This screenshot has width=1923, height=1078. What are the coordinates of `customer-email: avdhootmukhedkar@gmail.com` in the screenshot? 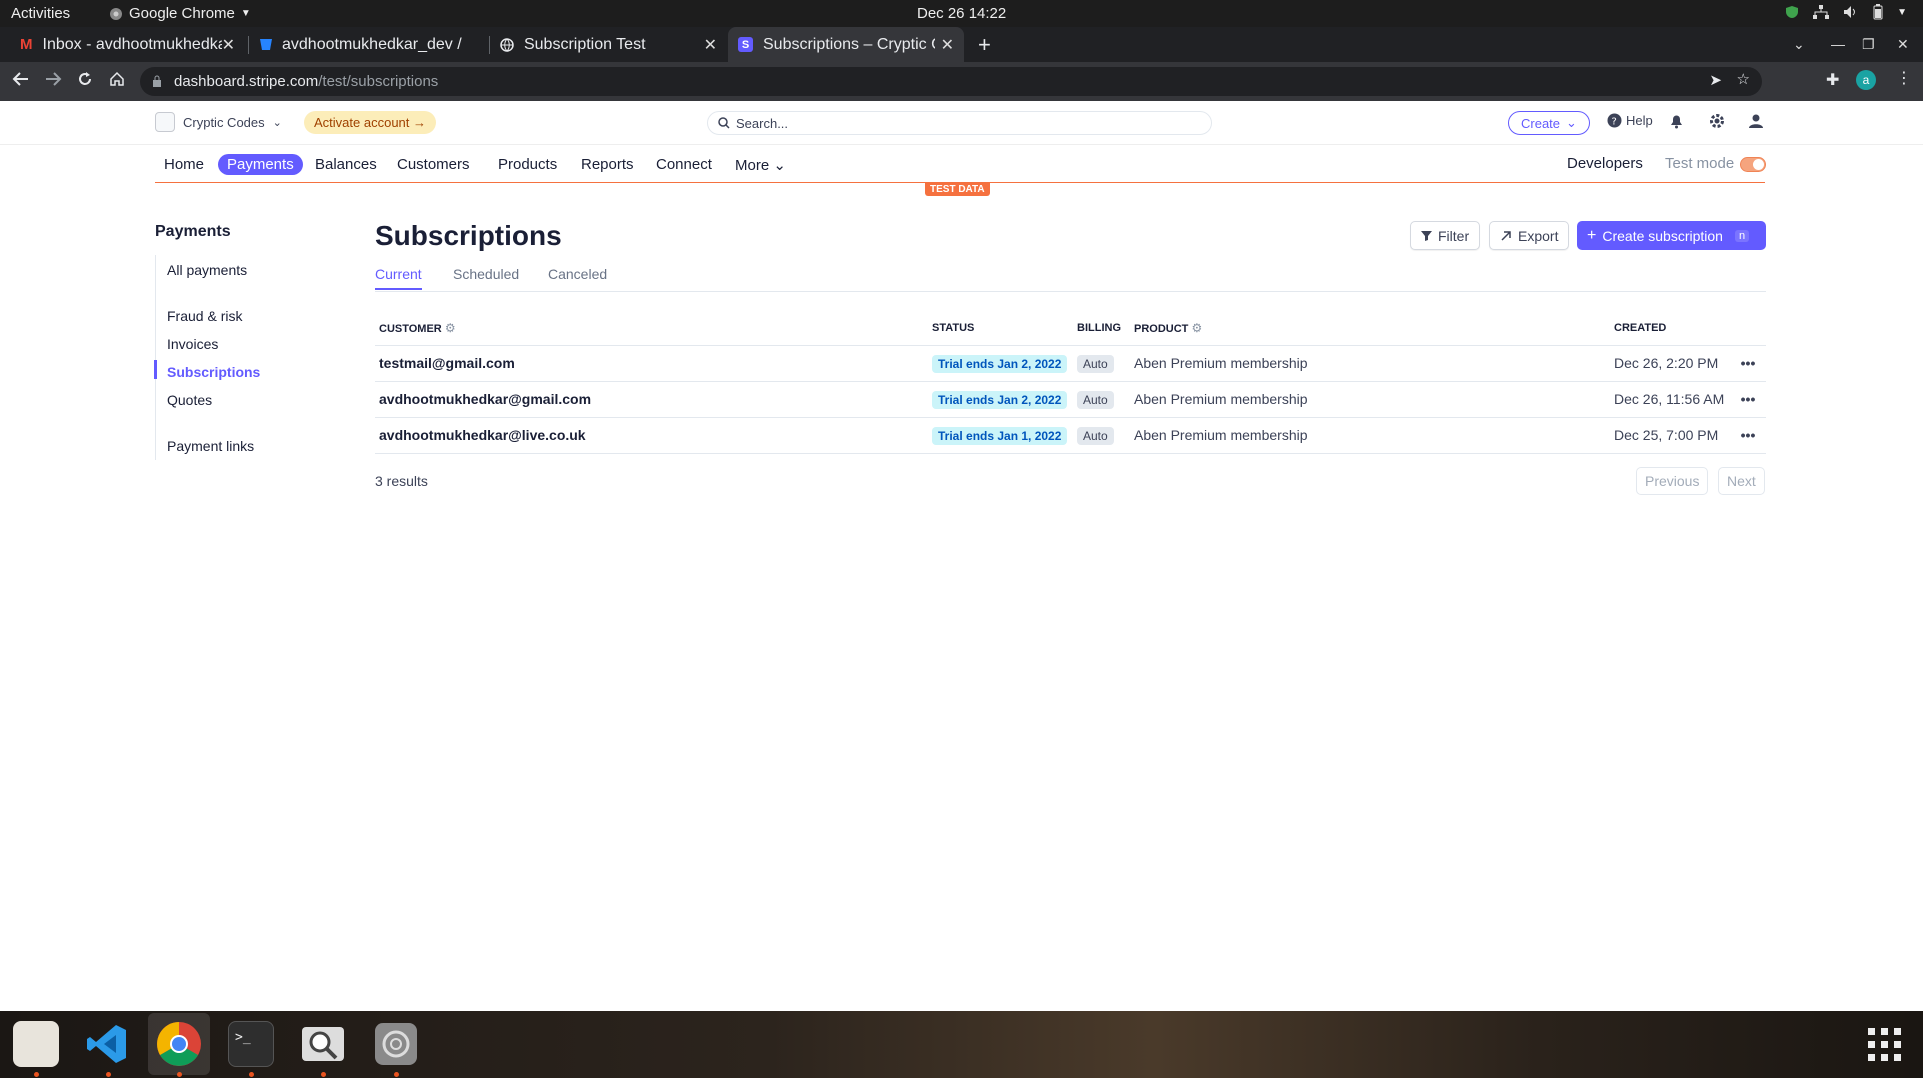 It's located at (651, 399).